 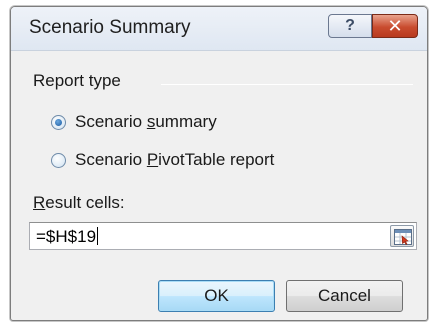 What do you see at coordinates (58, 122) in the screenshot?
I see `radio-selected-icon` at bounding box center [58, 122].